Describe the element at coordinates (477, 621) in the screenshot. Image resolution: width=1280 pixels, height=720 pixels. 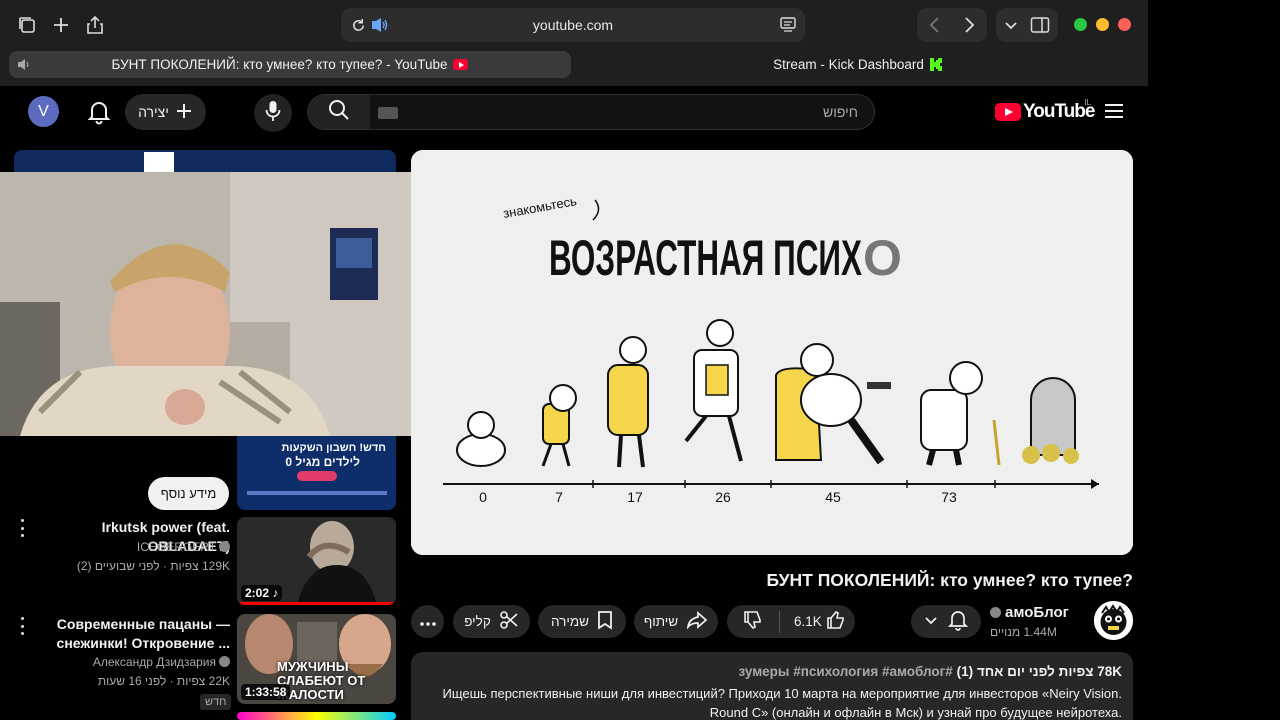
I see `clip-label: קליפ` at that location.